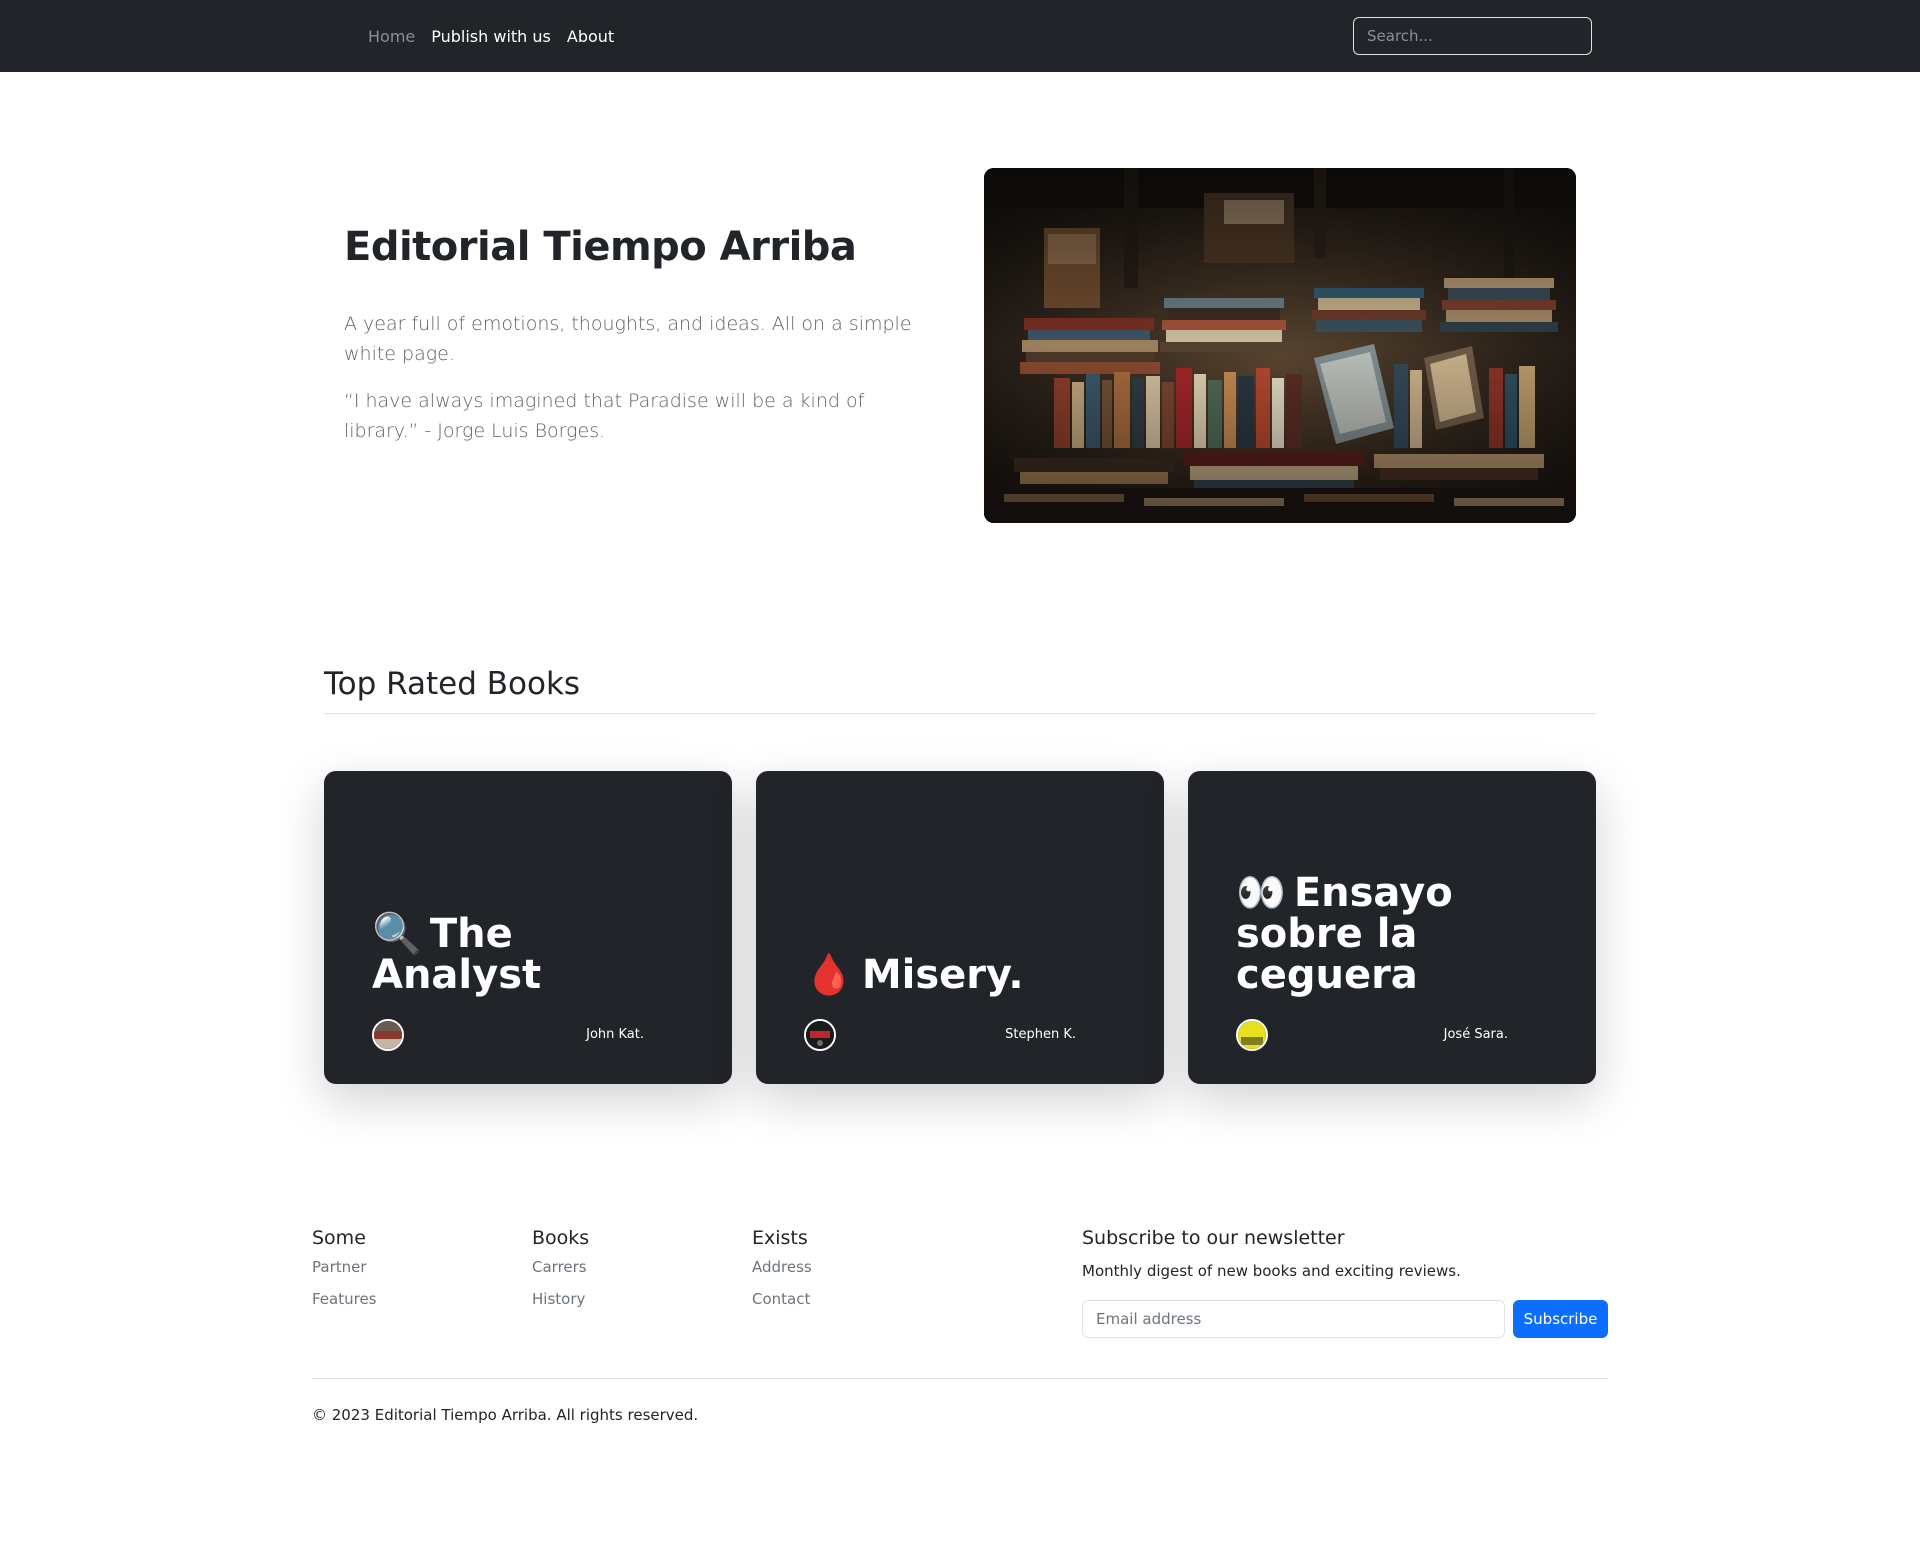 The image size is (1920, 1542). Describe the element at coordinates (344, 1299) in the screenshot. I see `footer-link-features: Features` at that location.